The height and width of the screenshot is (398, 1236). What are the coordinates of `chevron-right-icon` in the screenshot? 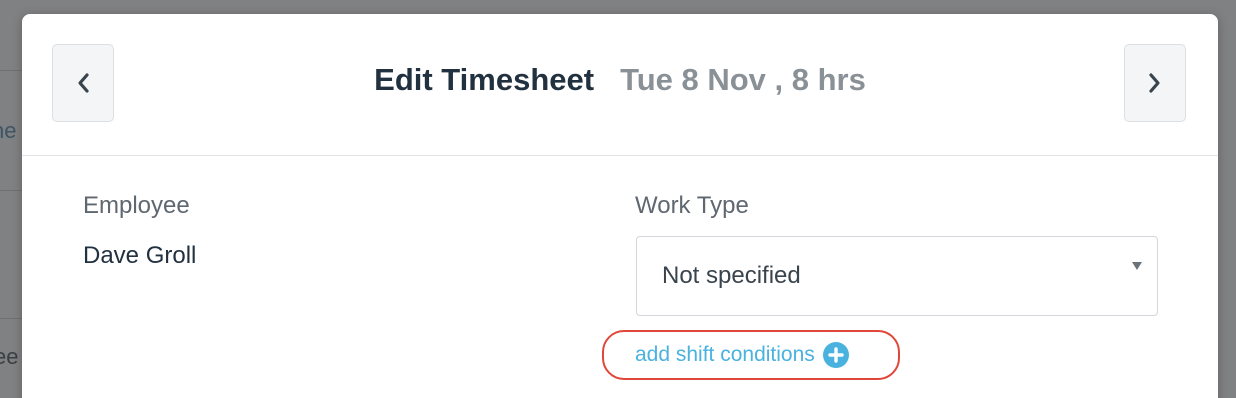 It's located at (1155, 83).